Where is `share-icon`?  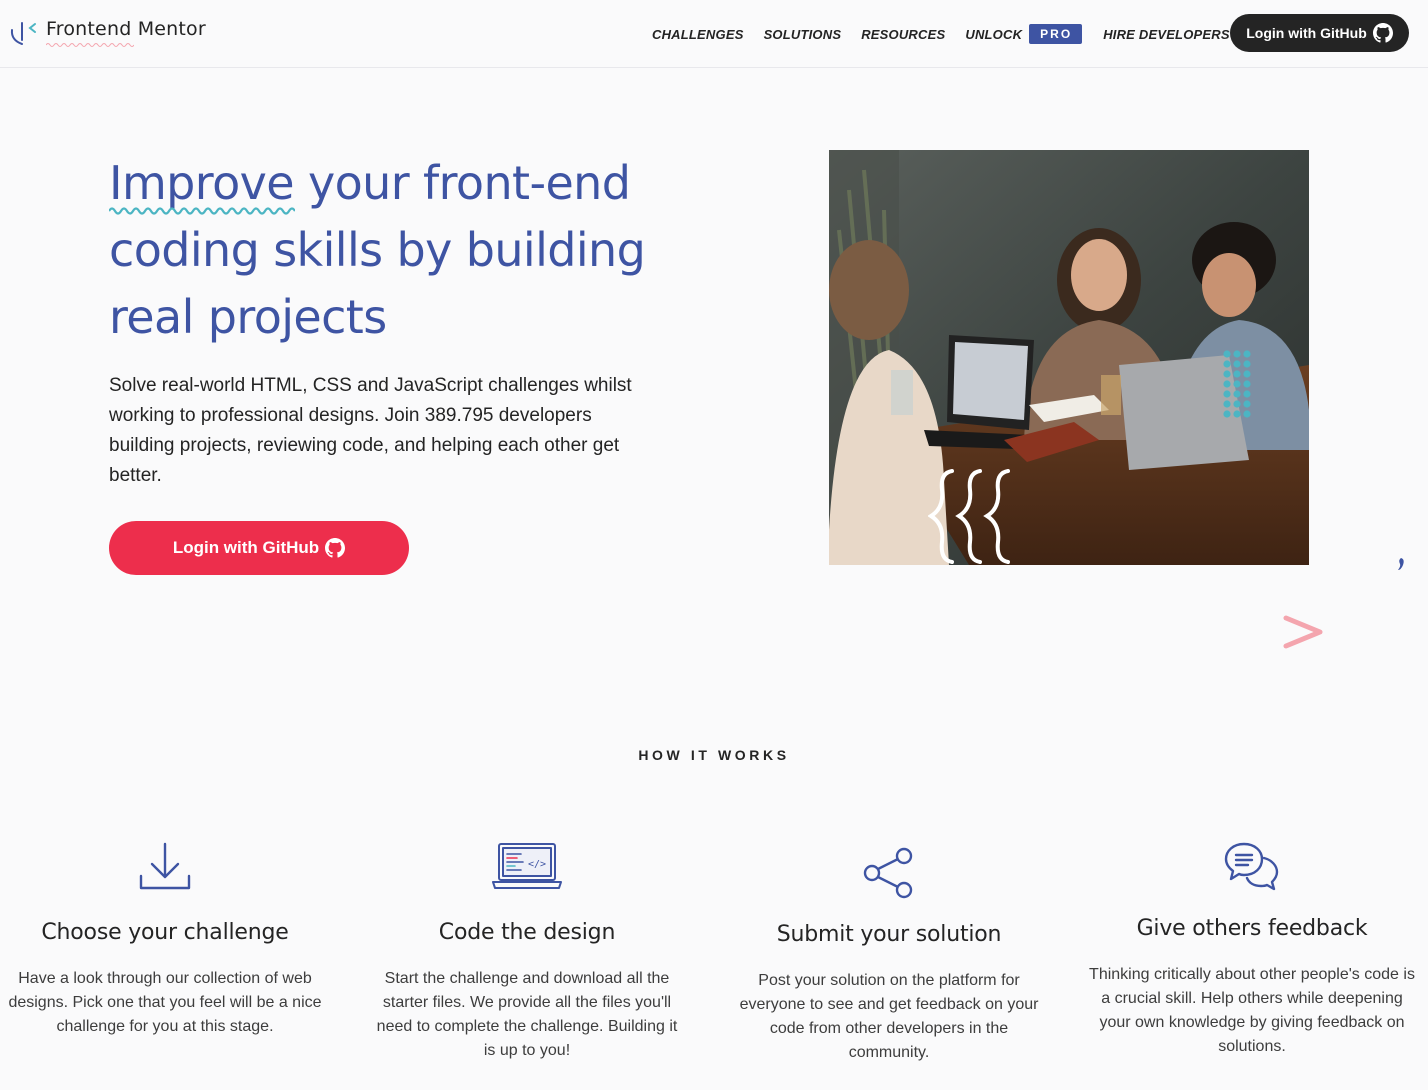
share-icon is located at coordinates (888, 873).